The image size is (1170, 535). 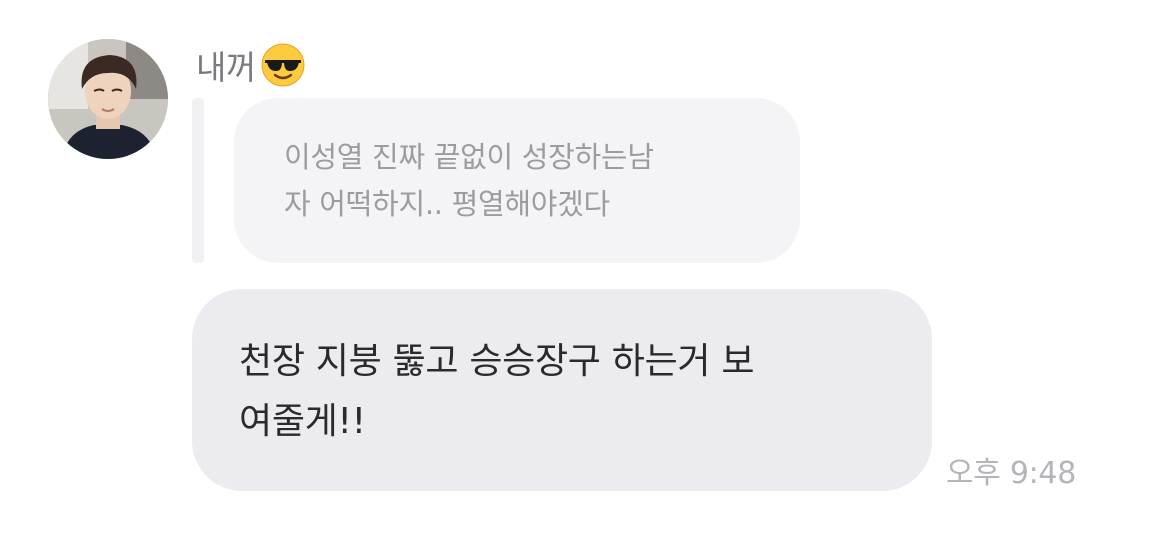 I want to click on reply-indicator-bar, so click(x=198, y=180).